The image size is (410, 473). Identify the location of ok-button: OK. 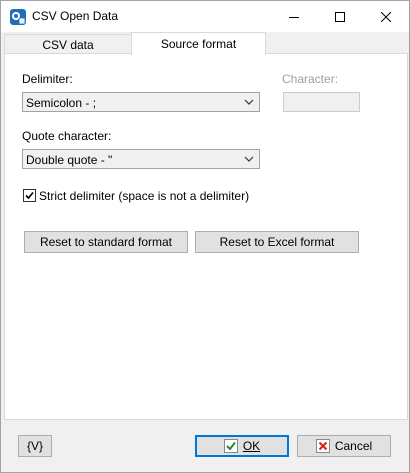
(242, 446).